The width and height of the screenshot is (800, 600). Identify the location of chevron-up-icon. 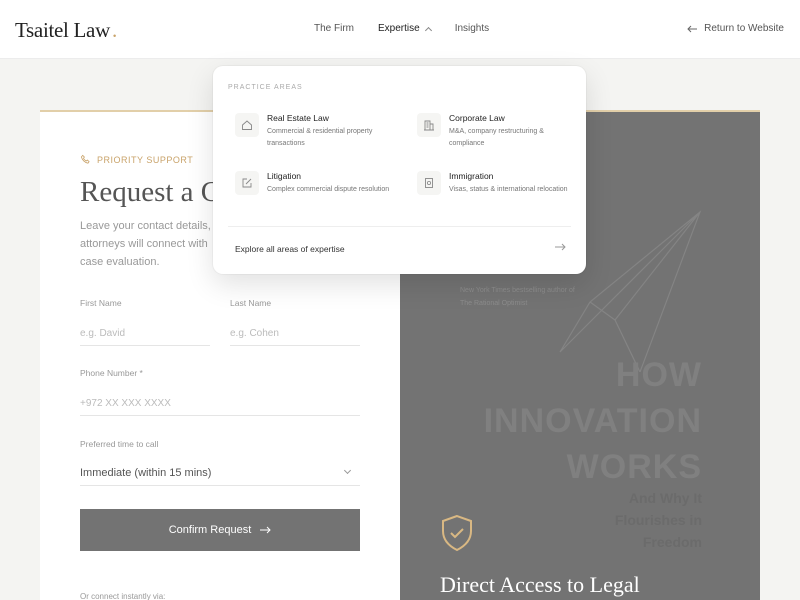
(428, 30).